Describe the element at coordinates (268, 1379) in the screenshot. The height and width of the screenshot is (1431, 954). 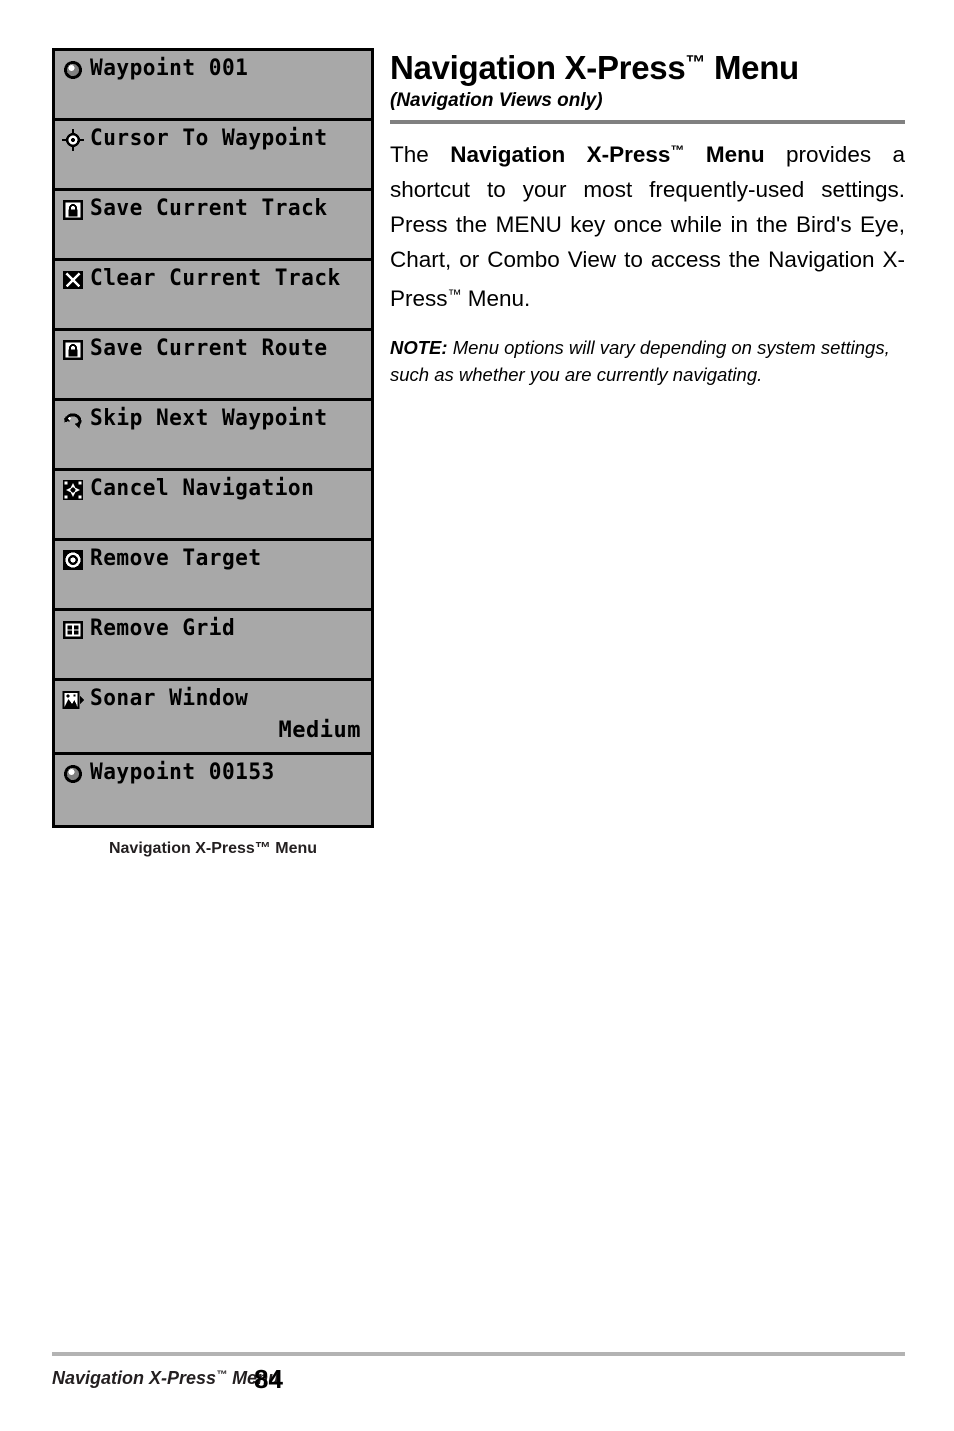
I see `page-number: 84` at that location.